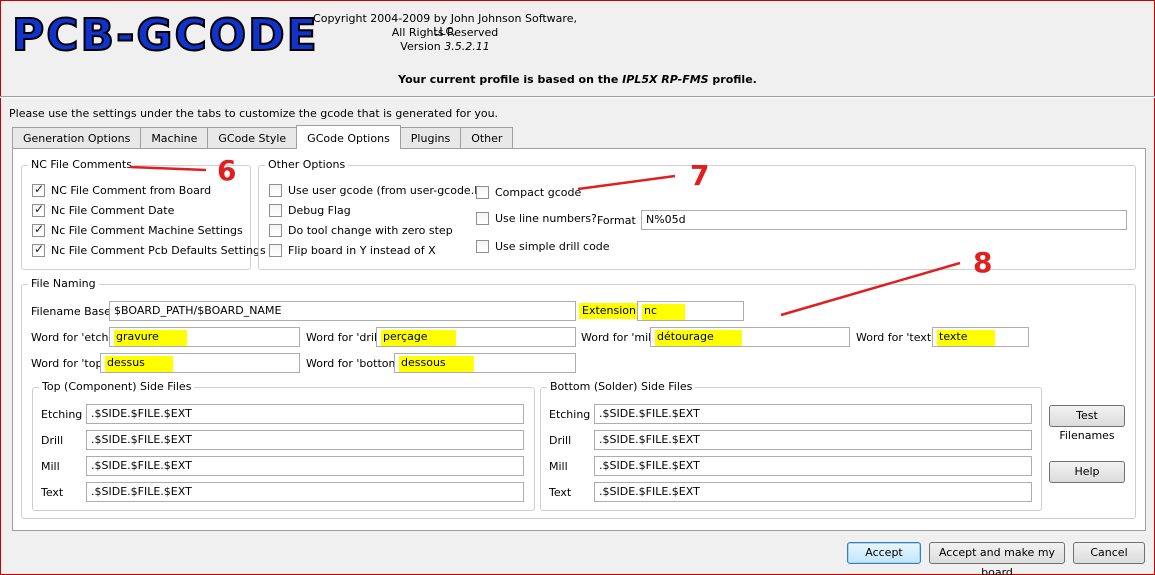 The height and width of the screenshot is (575, 1155). I want to click on annotation-number-7: 7, so click(700, 175).